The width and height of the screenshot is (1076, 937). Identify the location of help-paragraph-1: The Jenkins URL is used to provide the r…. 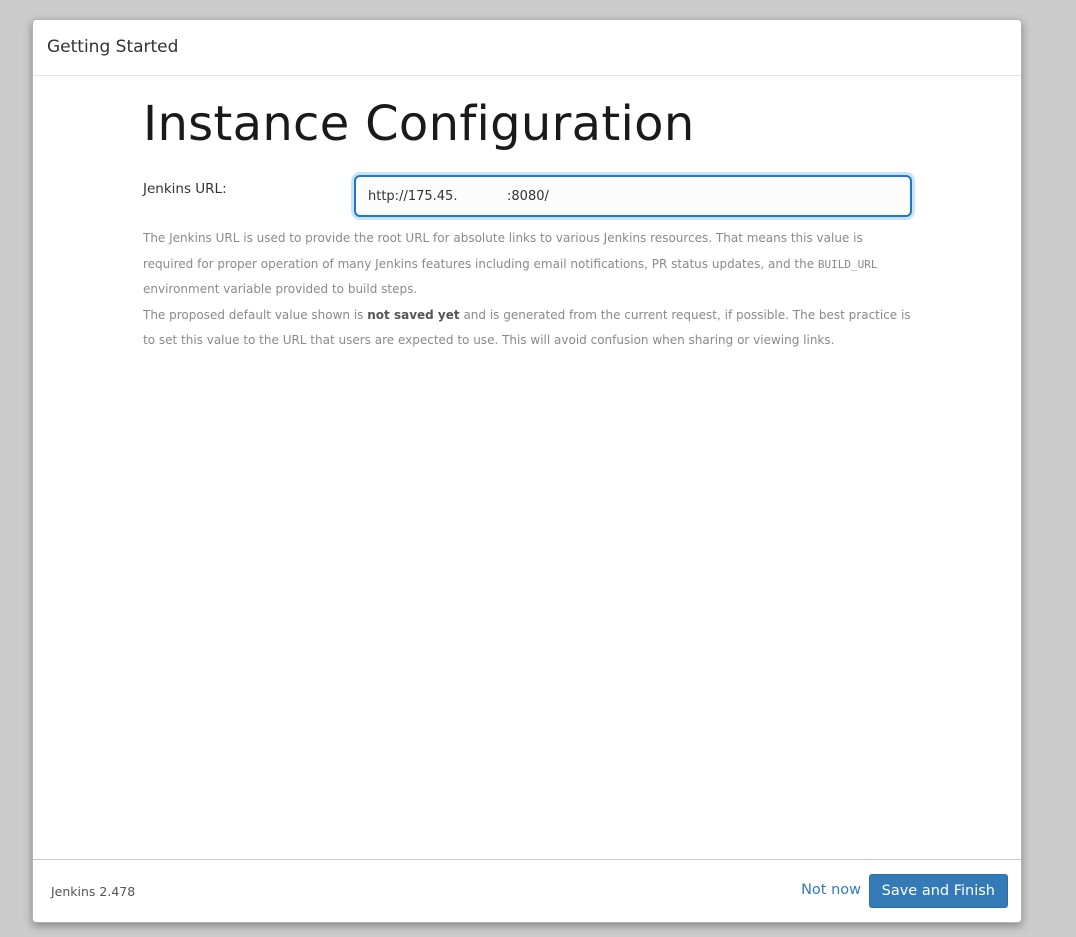
(528, 264).